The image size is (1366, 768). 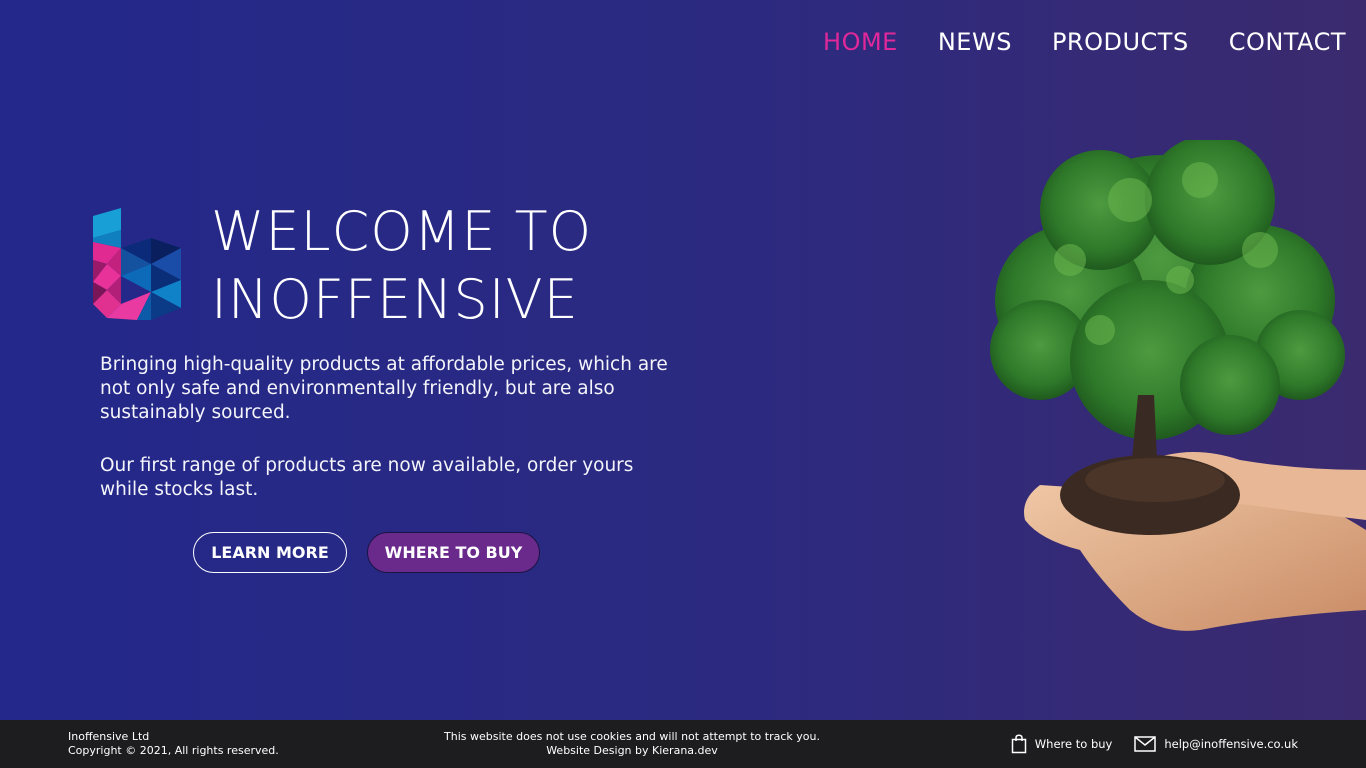 What do you see at coordinates (1231, 744) in the screenshot?
I see `footer-email: help@inoffensive.co.uk` at bounding box center [1231, 744].